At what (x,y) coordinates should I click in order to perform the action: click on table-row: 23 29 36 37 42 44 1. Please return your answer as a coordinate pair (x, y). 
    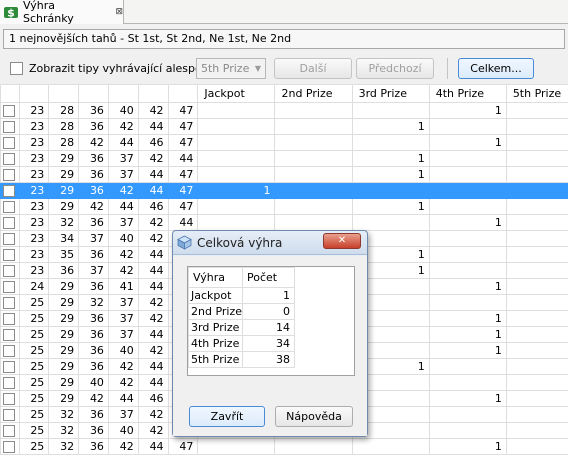
    Looking at the image, I should click on (284, 158).